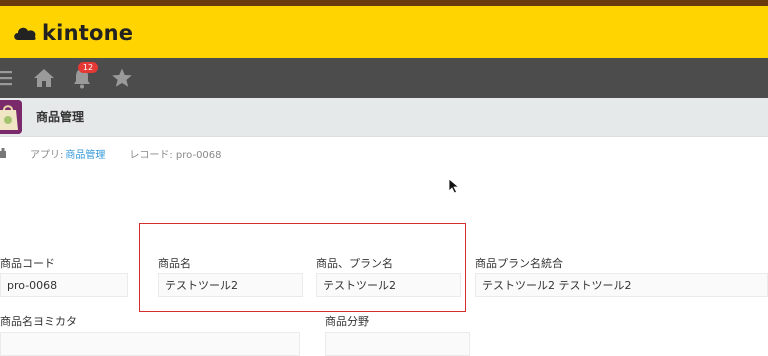 The width and height of the screenshot is (768, 356). I want to click on product-category-value, so click(397, 344).